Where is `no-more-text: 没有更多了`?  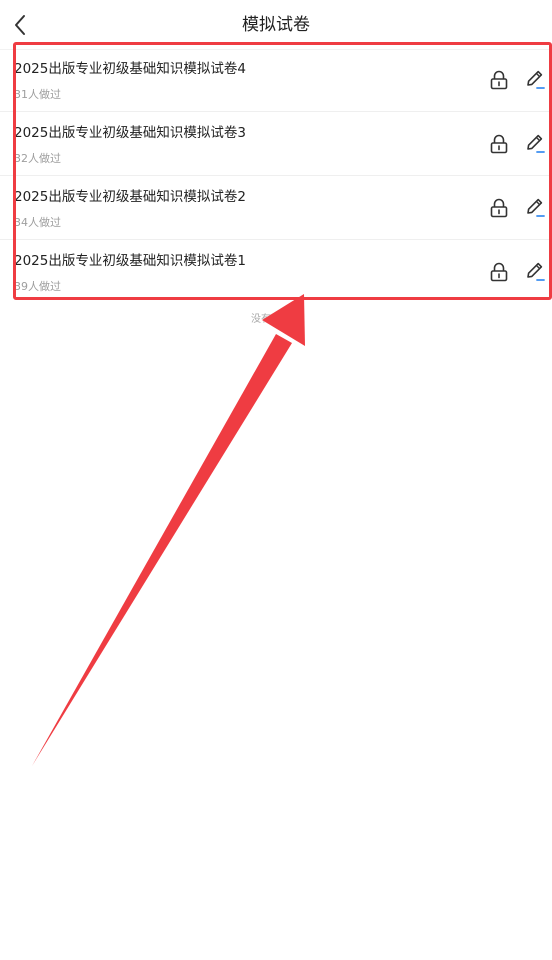
no-more-text: 没有更多了 is located at coordinates (276, 319).